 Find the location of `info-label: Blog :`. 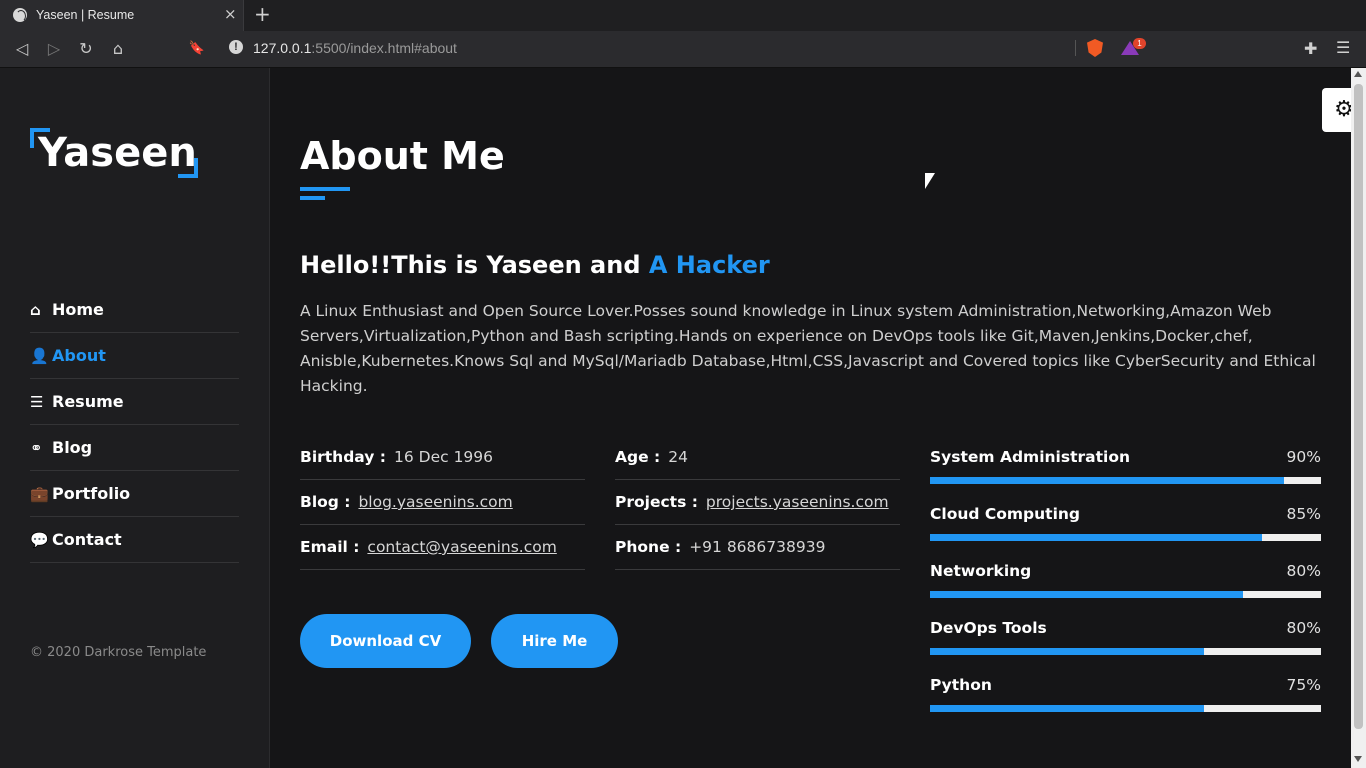

info-label: Blog : is located at coordinates (325, 502).